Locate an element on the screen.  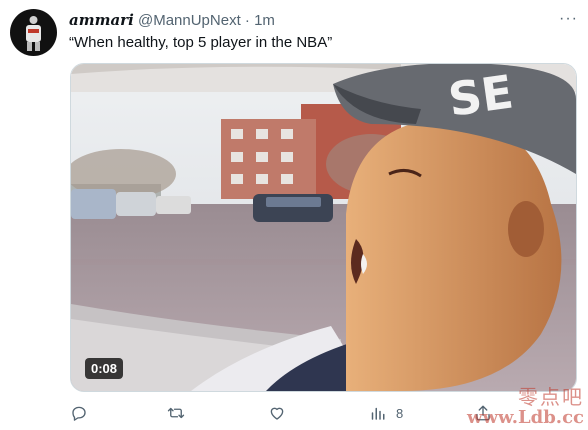
tweet-text: “When healthy, top 5 player in the NBA” is located at coordinates (201, 42).